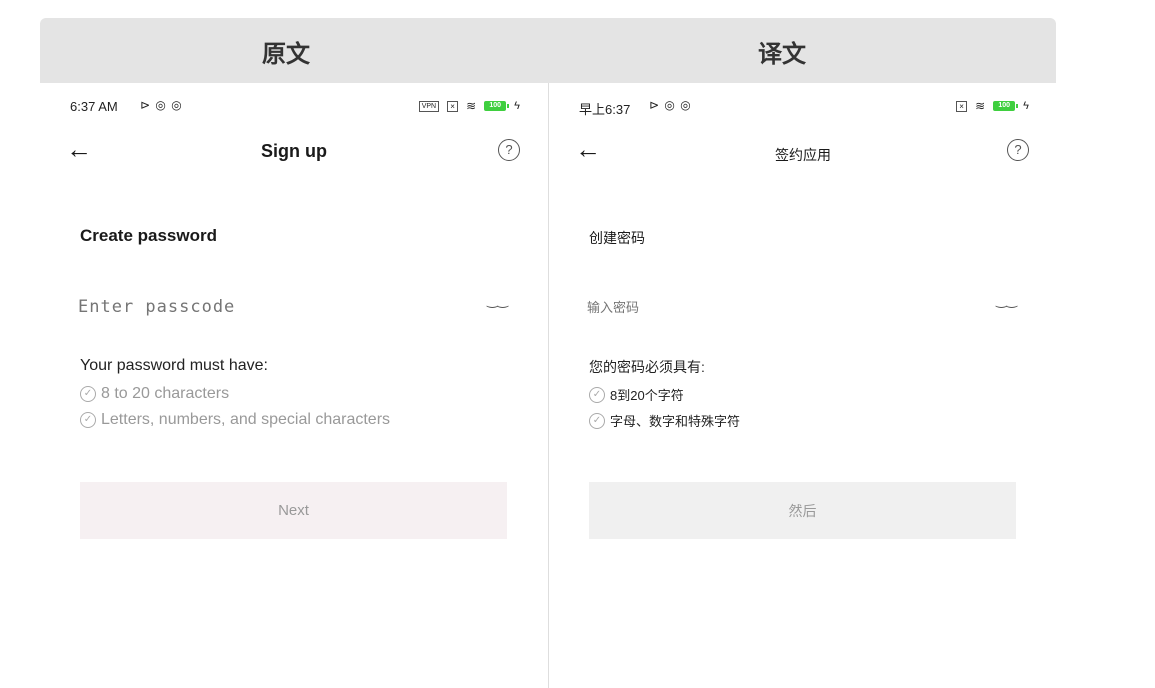 The image size is (1155, 688). I want to click on requirement-text: 8 to 20 characters, so click(165, 393).